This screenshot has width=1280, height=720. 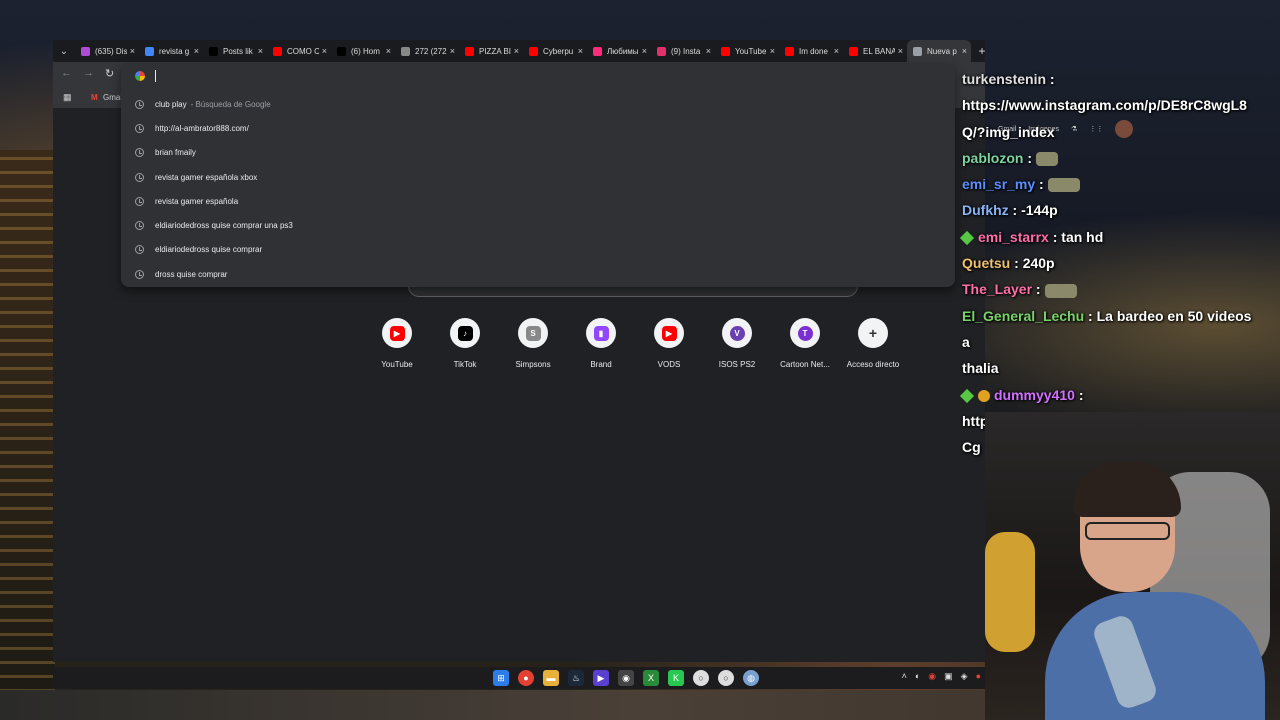 I want to click on tab-5: 272 (272 ×, so click(x=427, y=51).